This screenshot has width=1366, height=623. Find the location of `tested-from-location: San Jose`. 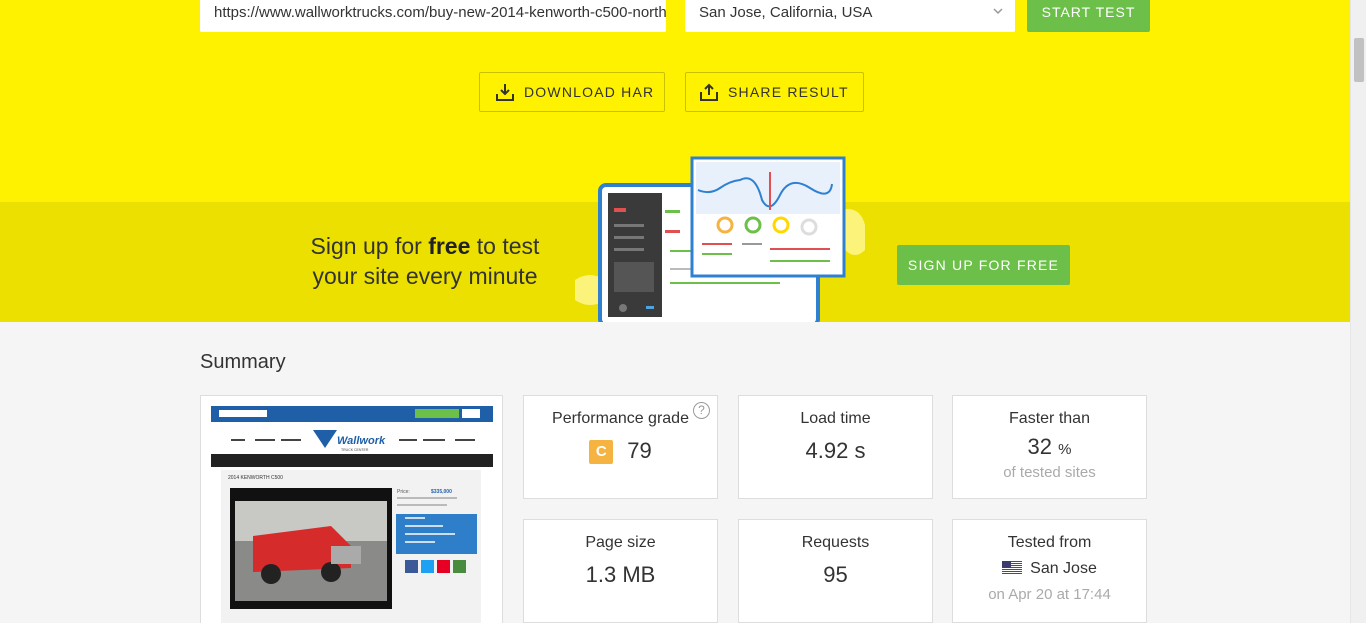

tested-from-location: San Jose is located at coordinates (1063, 568).